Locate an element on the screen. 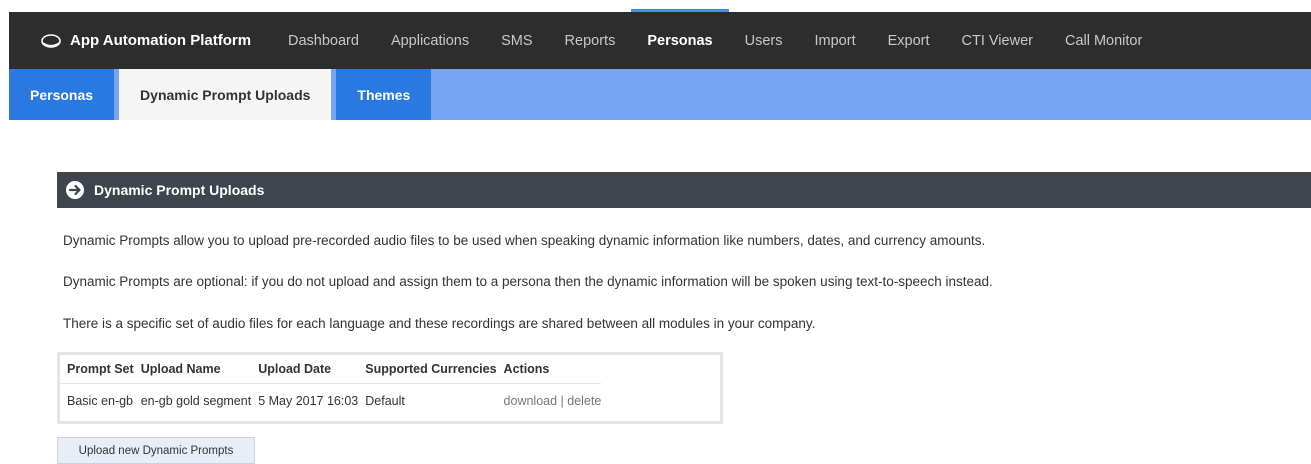 This screenshot has width=1311, height=464. subtab-dynamic-prompt-uploads: Dynamic Prompt Uploads is located at coordinates (225, 94).